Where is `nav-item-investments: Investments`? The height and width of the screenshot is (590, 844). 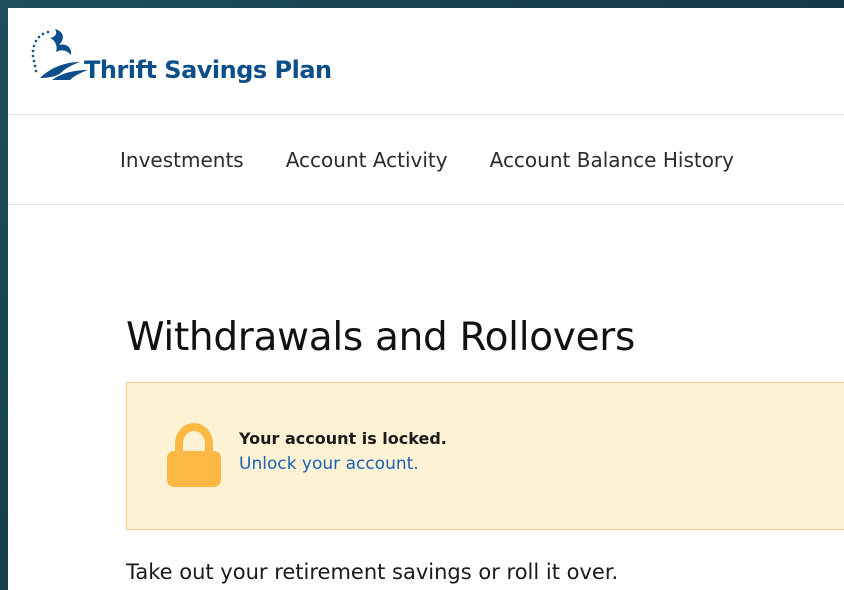 nav-item-investments: Investments is located at coordinates (182, 160).